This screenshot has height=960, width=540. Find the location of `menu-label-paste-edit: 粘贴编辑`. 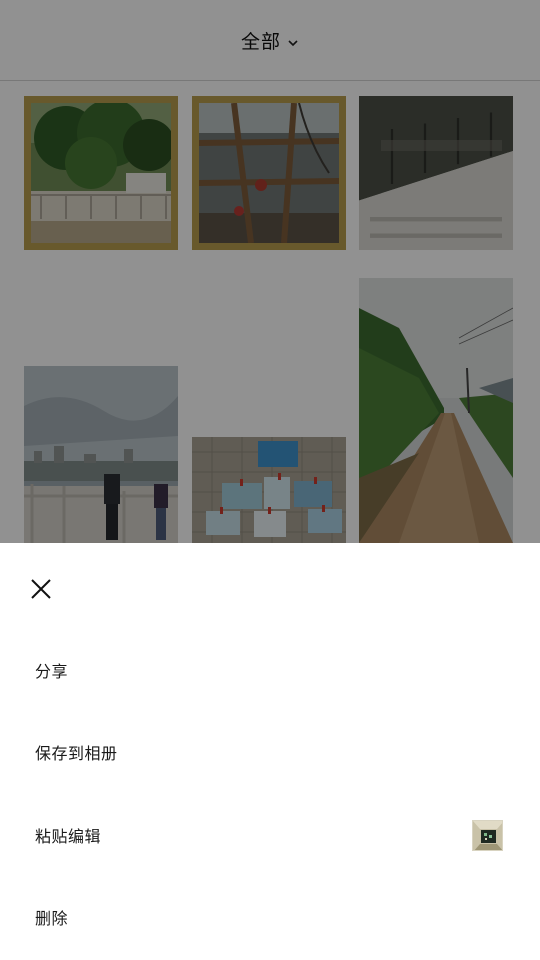

menu-label-paste-edit: 粘贴编辑 is located at coordinates (68, 836).